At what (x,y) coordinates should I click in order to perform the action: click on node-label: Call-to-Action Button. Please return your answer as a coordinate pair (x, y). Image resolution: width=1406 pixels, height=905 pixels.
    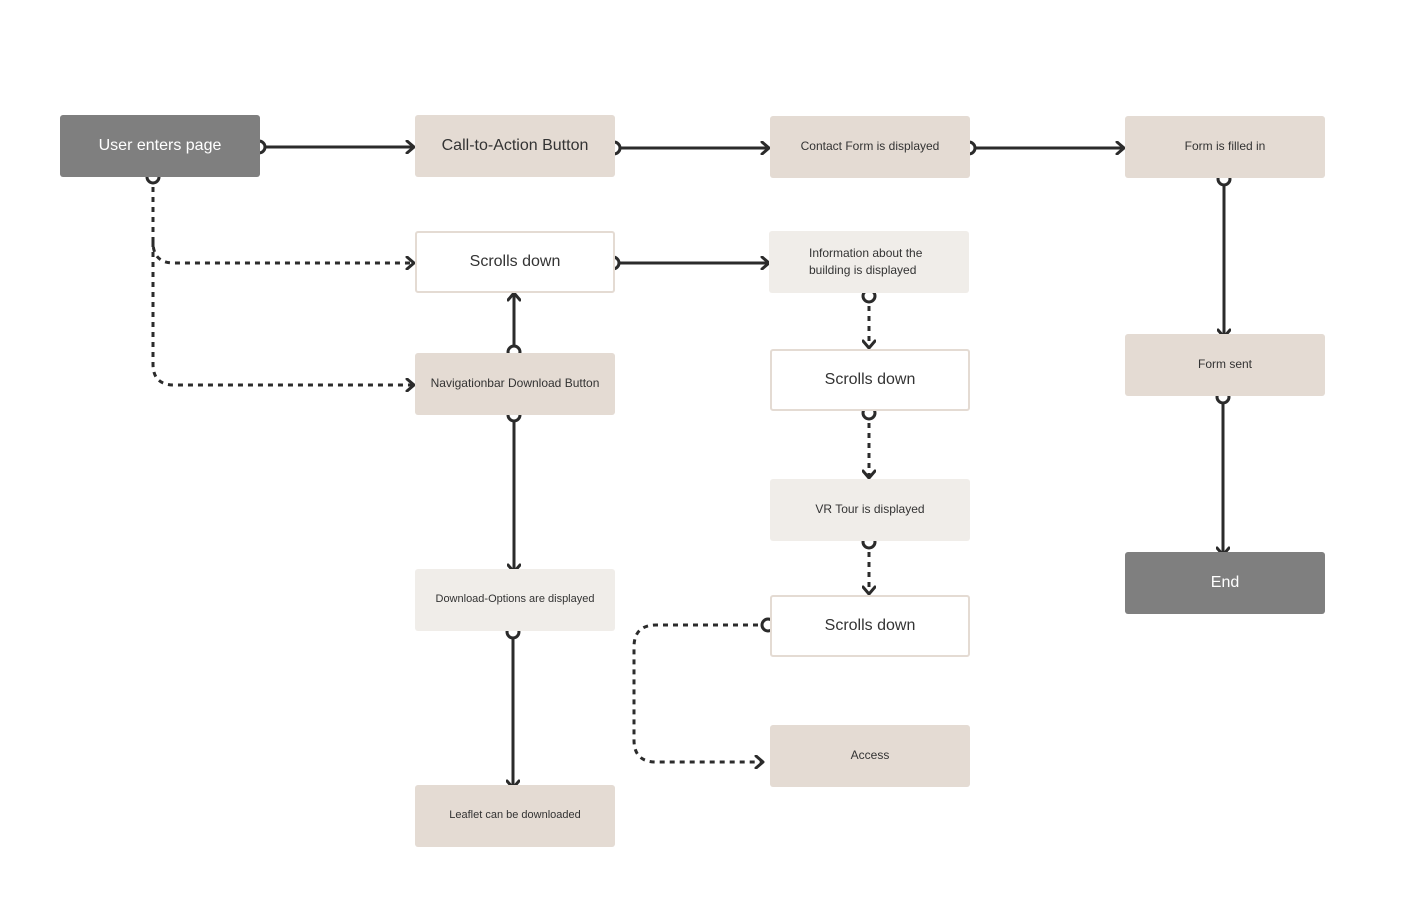
    Looking at the image, I should click on (515, 146).